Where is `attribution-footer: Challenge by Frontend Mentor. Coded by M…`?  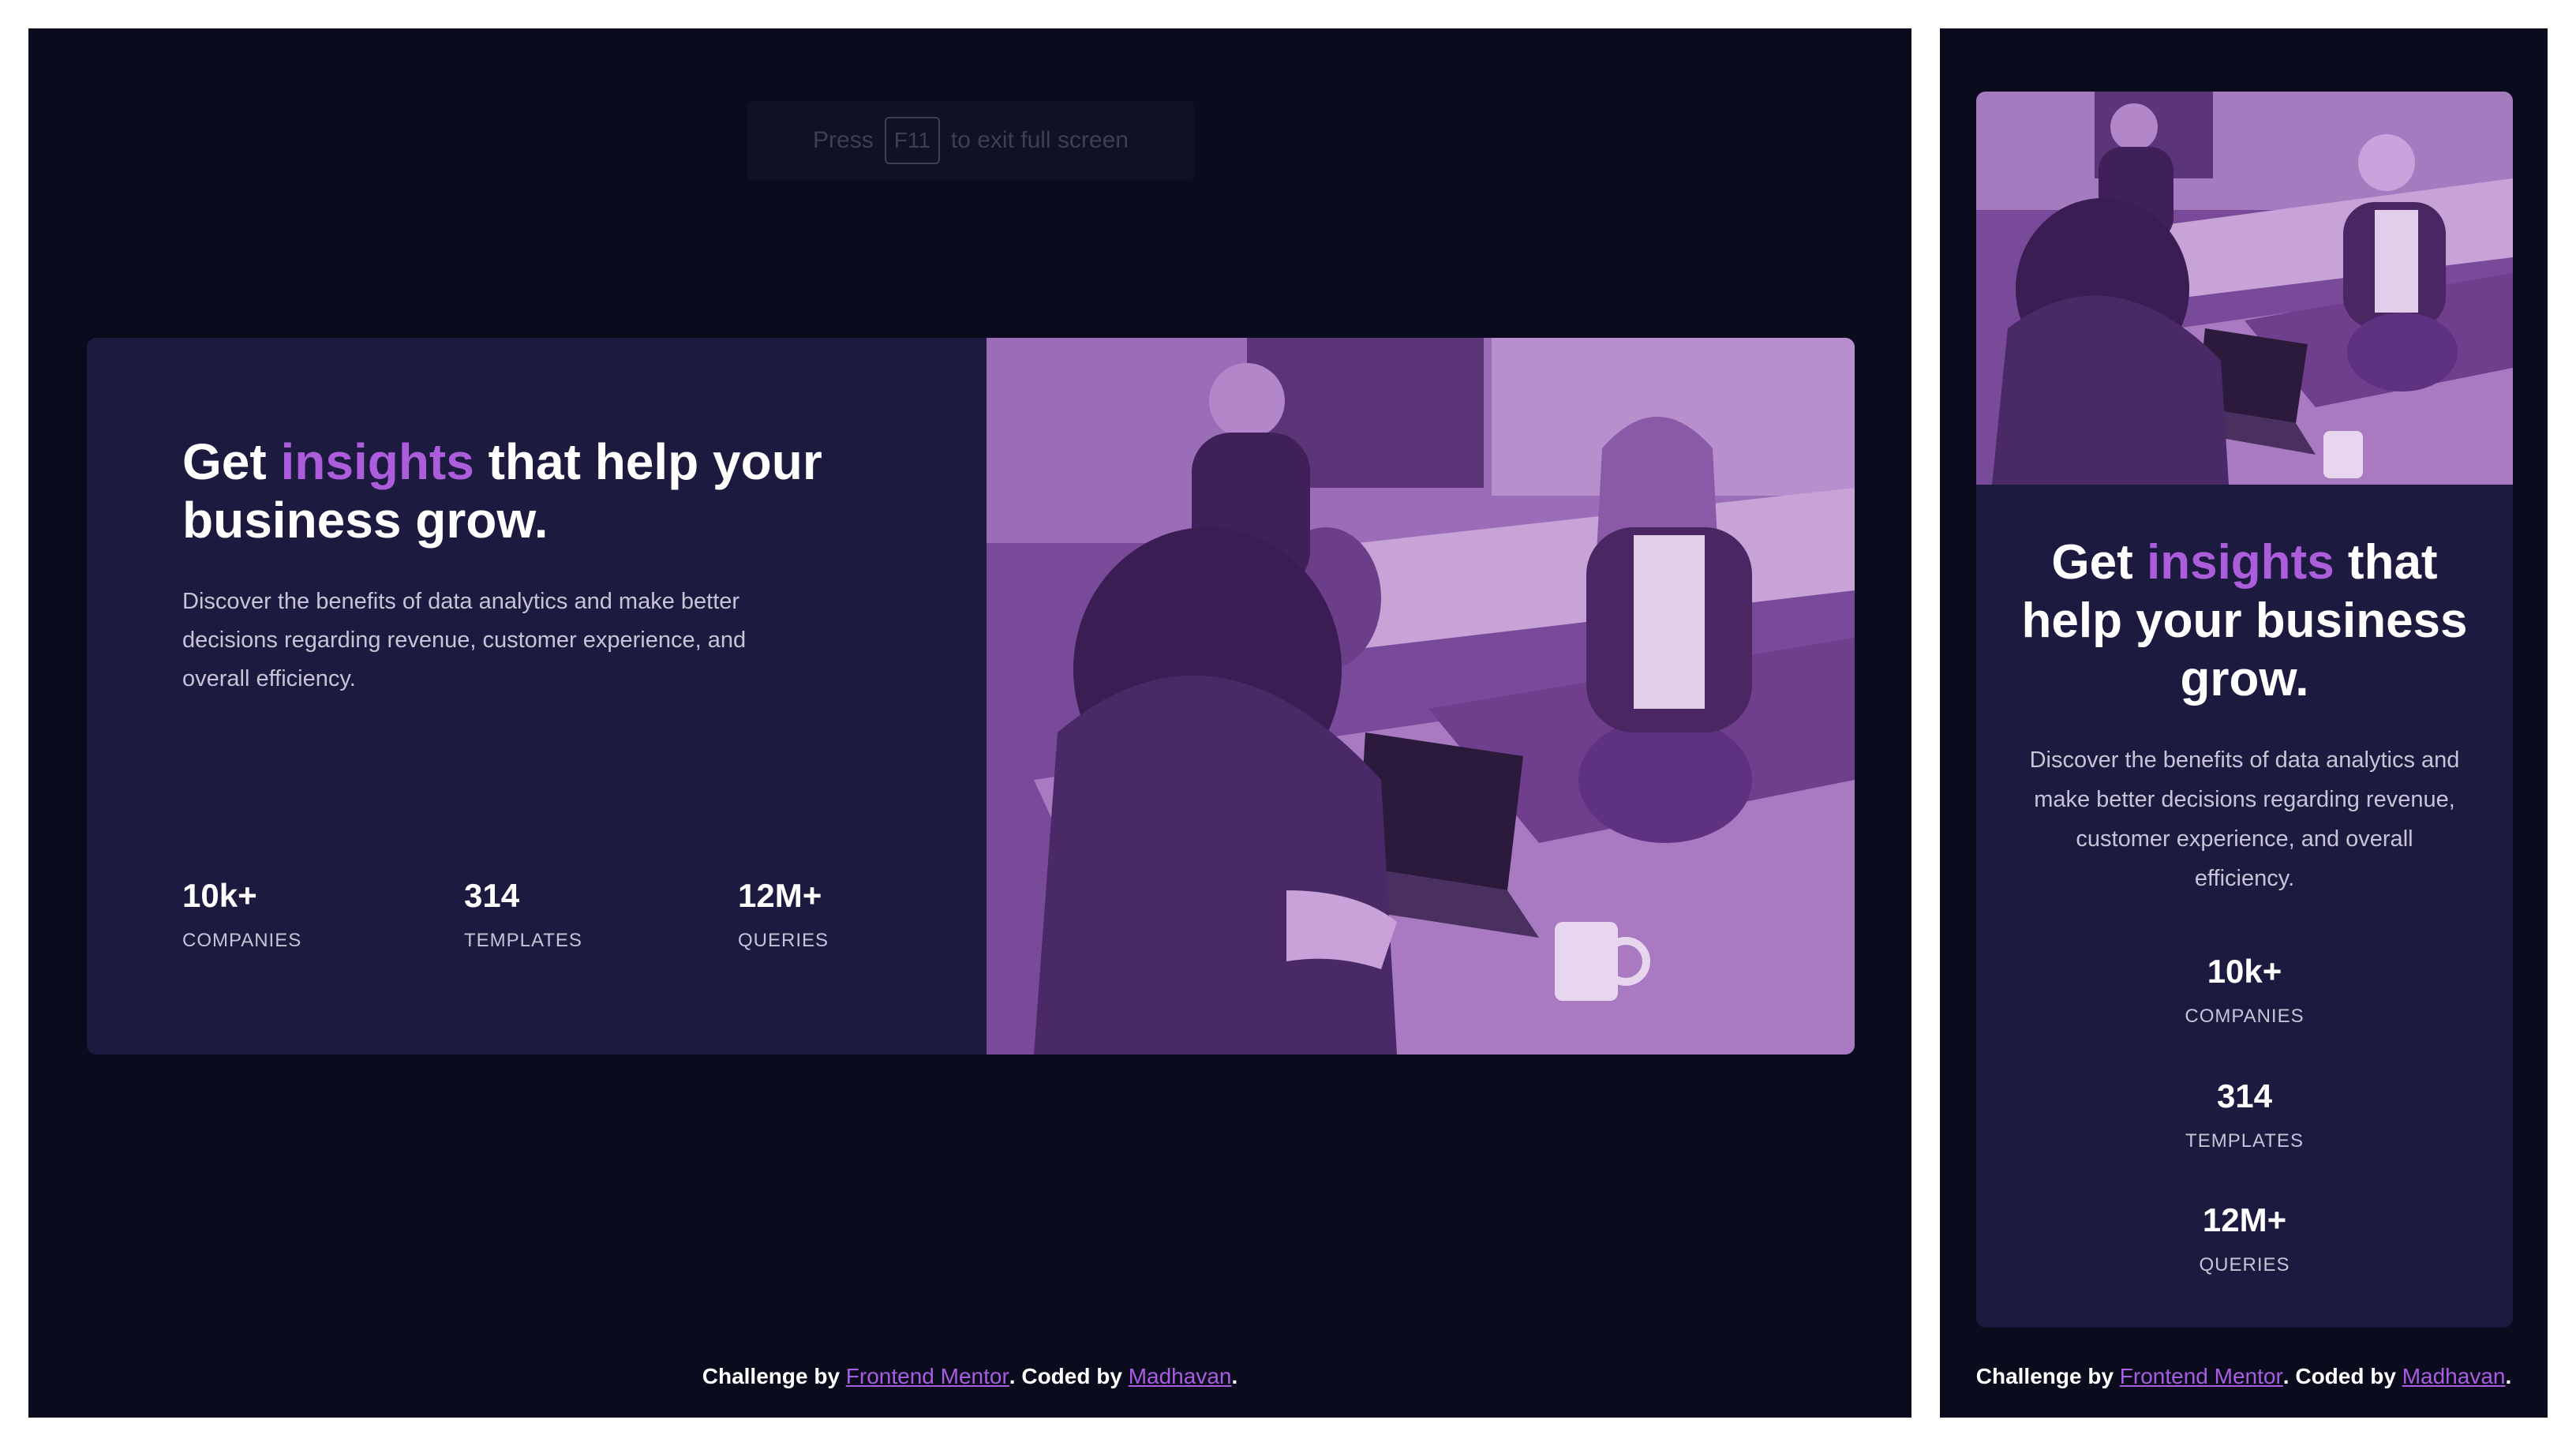 attribution-footer: Challenge by Frontend Mentor. Coded by M… is located at coordinates (969, 1376).